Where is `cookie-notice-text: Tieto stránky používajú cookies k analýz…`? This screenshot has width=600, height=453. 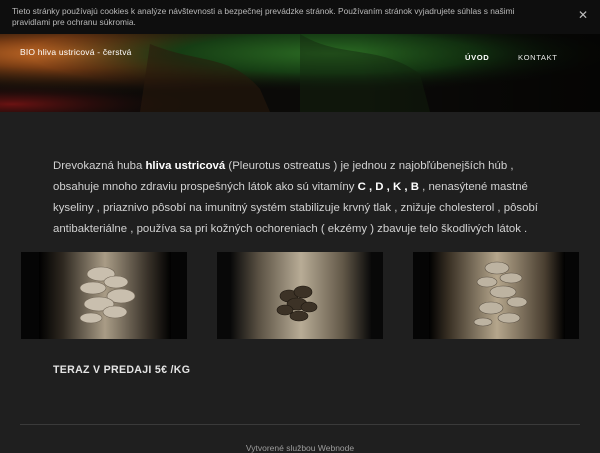
cookie-notice-text: Tieto stránky používajú cookies k analýz… is located at coordinates (263, 16).